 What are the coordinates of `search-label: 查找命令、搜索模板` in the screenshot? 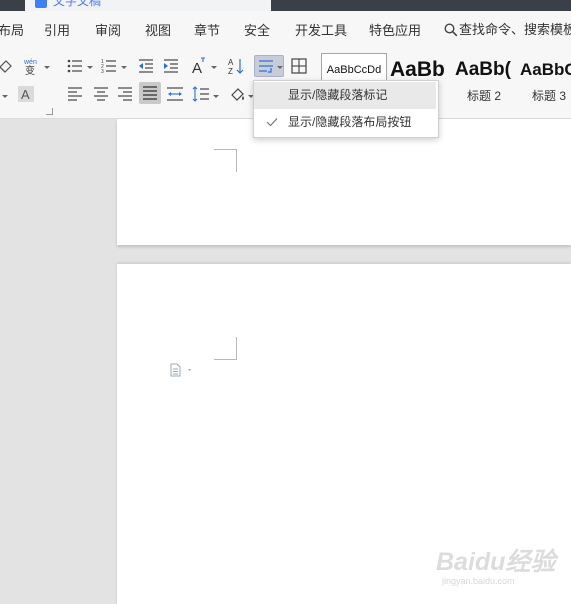 It's located at (515, 29).